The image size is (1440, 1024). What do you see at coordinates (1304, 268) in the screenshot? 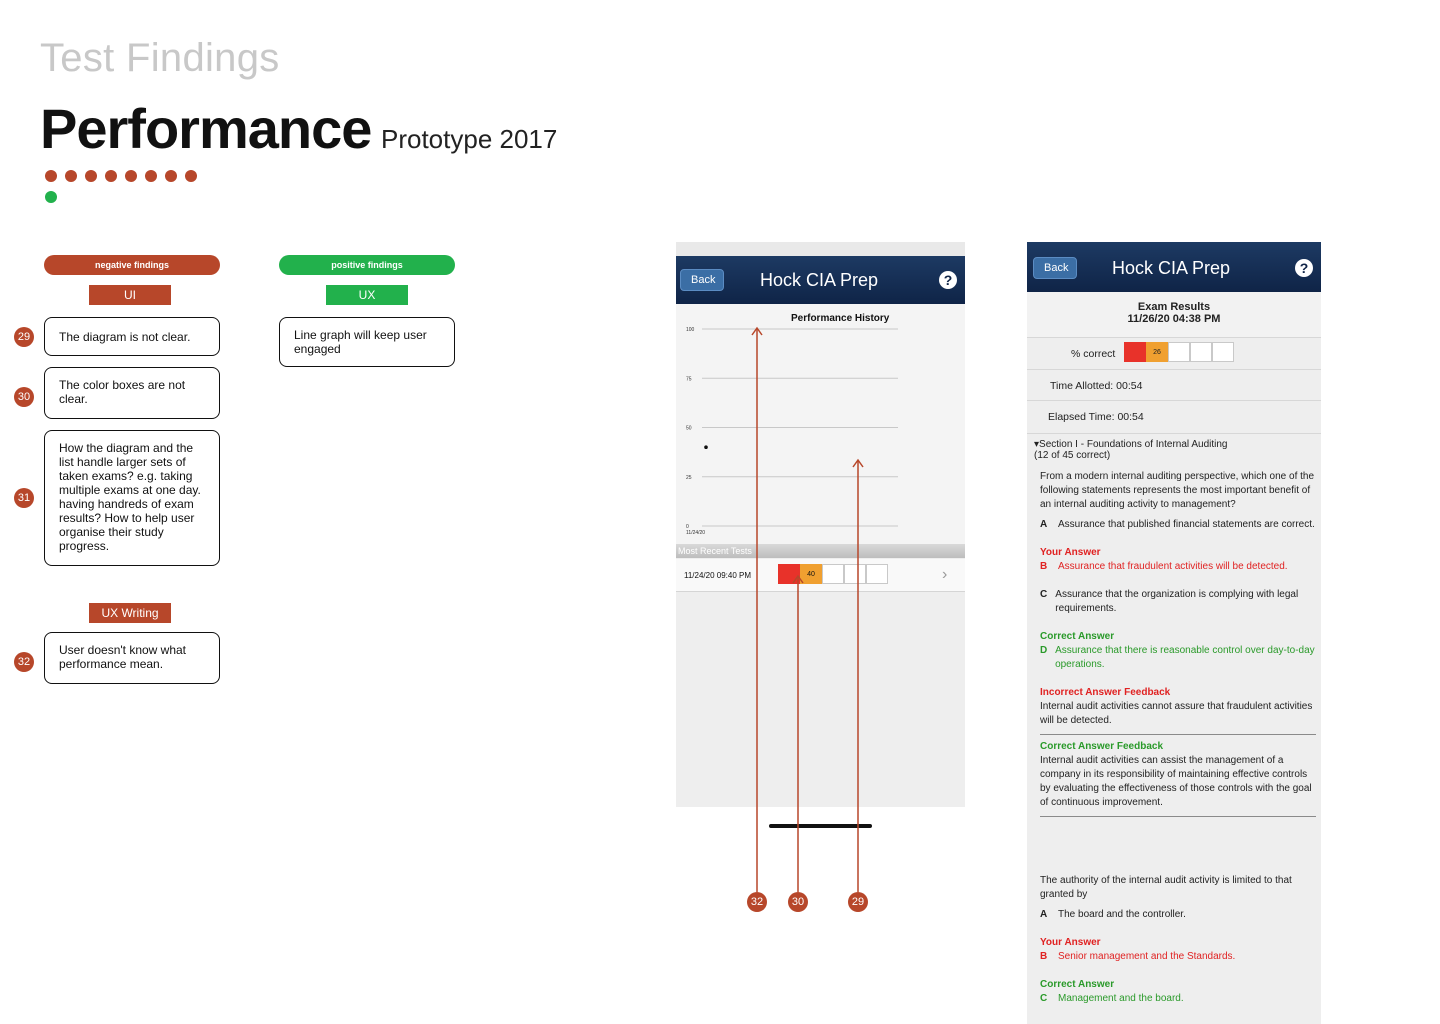
I see `help-icon: ?` at bounding box center [1304, 268].